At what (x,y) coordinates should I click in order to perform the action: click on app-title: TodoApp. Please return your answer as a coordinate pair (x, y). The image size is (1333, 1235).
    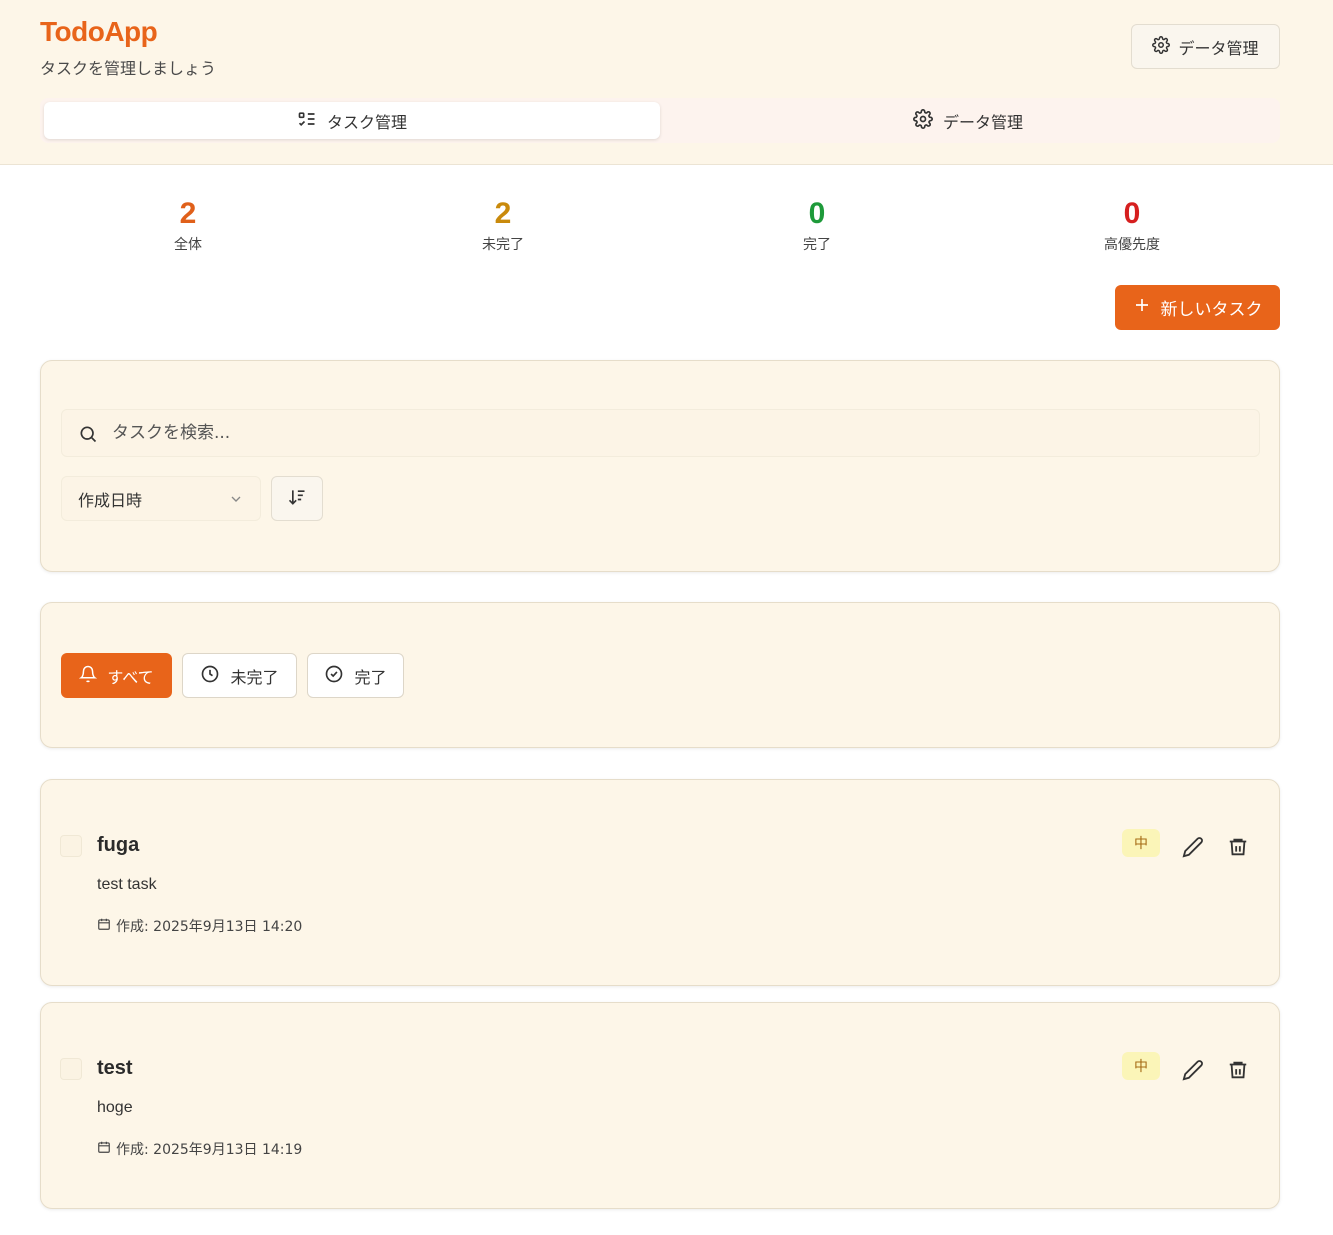
    Looking at the image, I should click on (99, 31).